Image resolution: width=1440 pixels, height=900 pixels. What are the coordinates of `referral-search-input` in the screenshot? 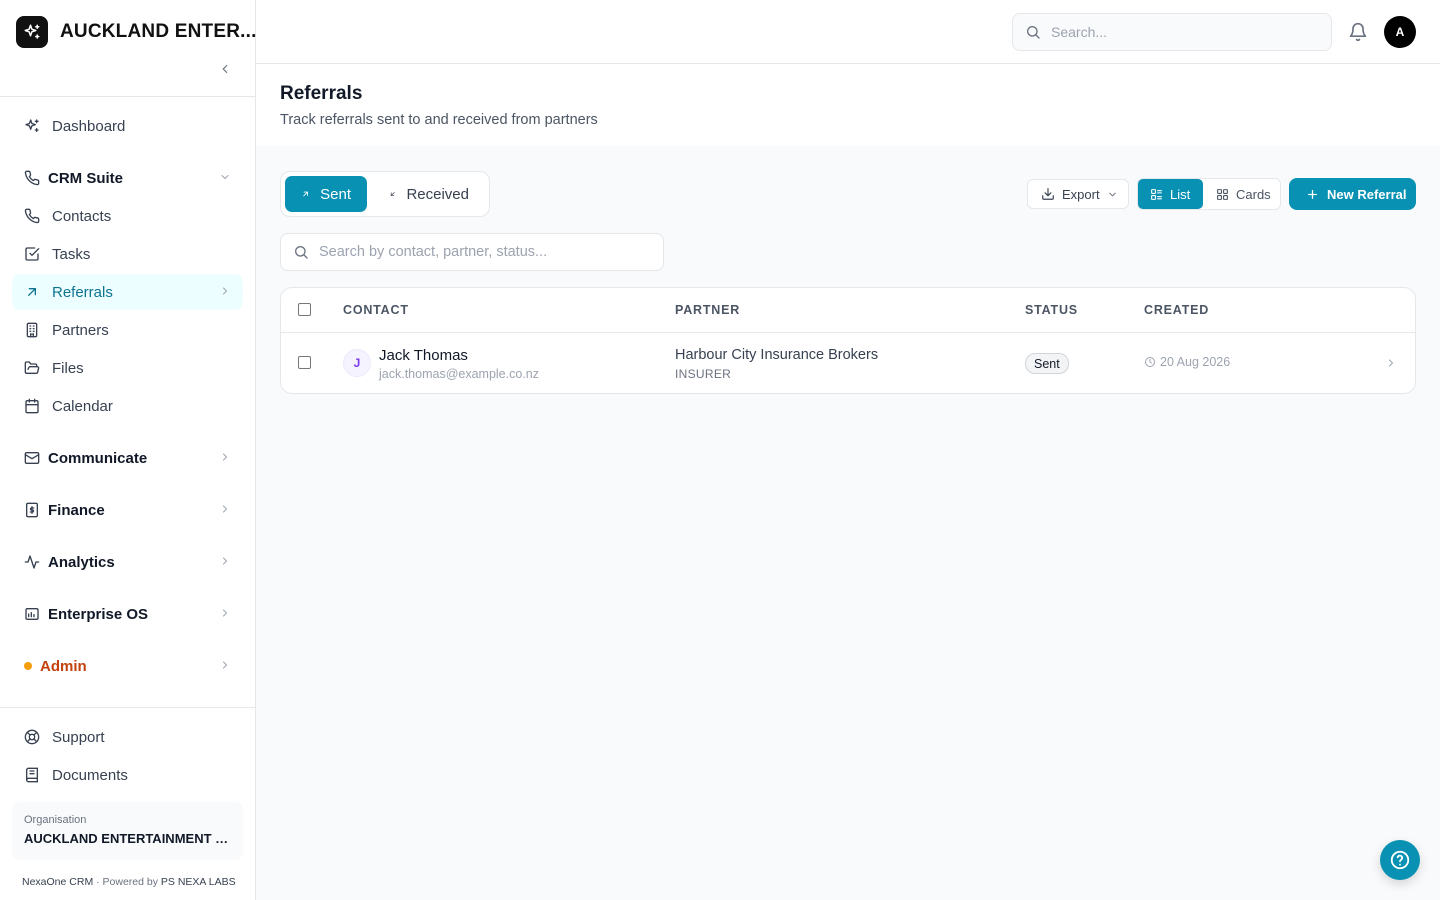 It's located at (484, 252).